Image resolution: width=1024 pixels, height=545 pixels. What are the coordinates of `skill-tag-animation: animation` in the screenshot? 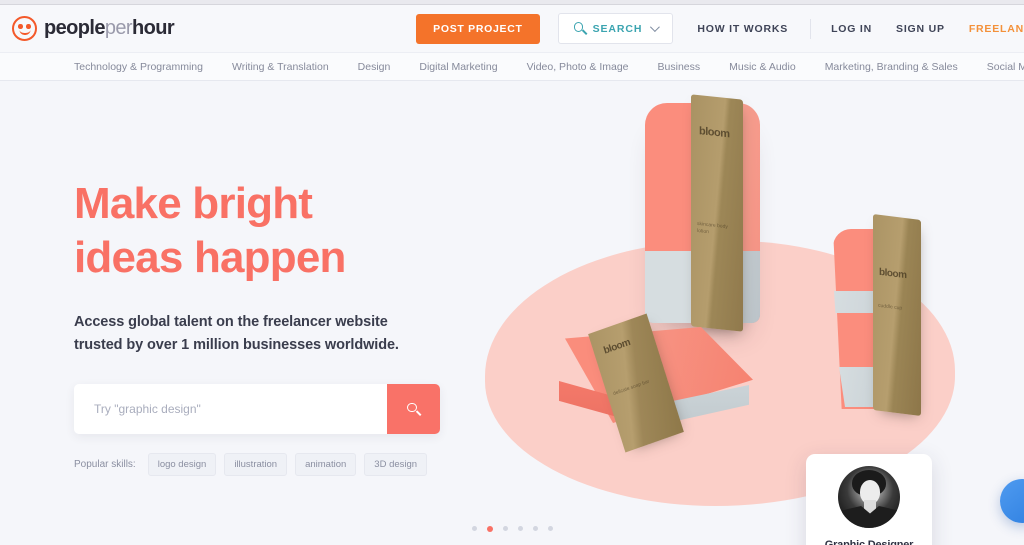 It's located at (326, 464).